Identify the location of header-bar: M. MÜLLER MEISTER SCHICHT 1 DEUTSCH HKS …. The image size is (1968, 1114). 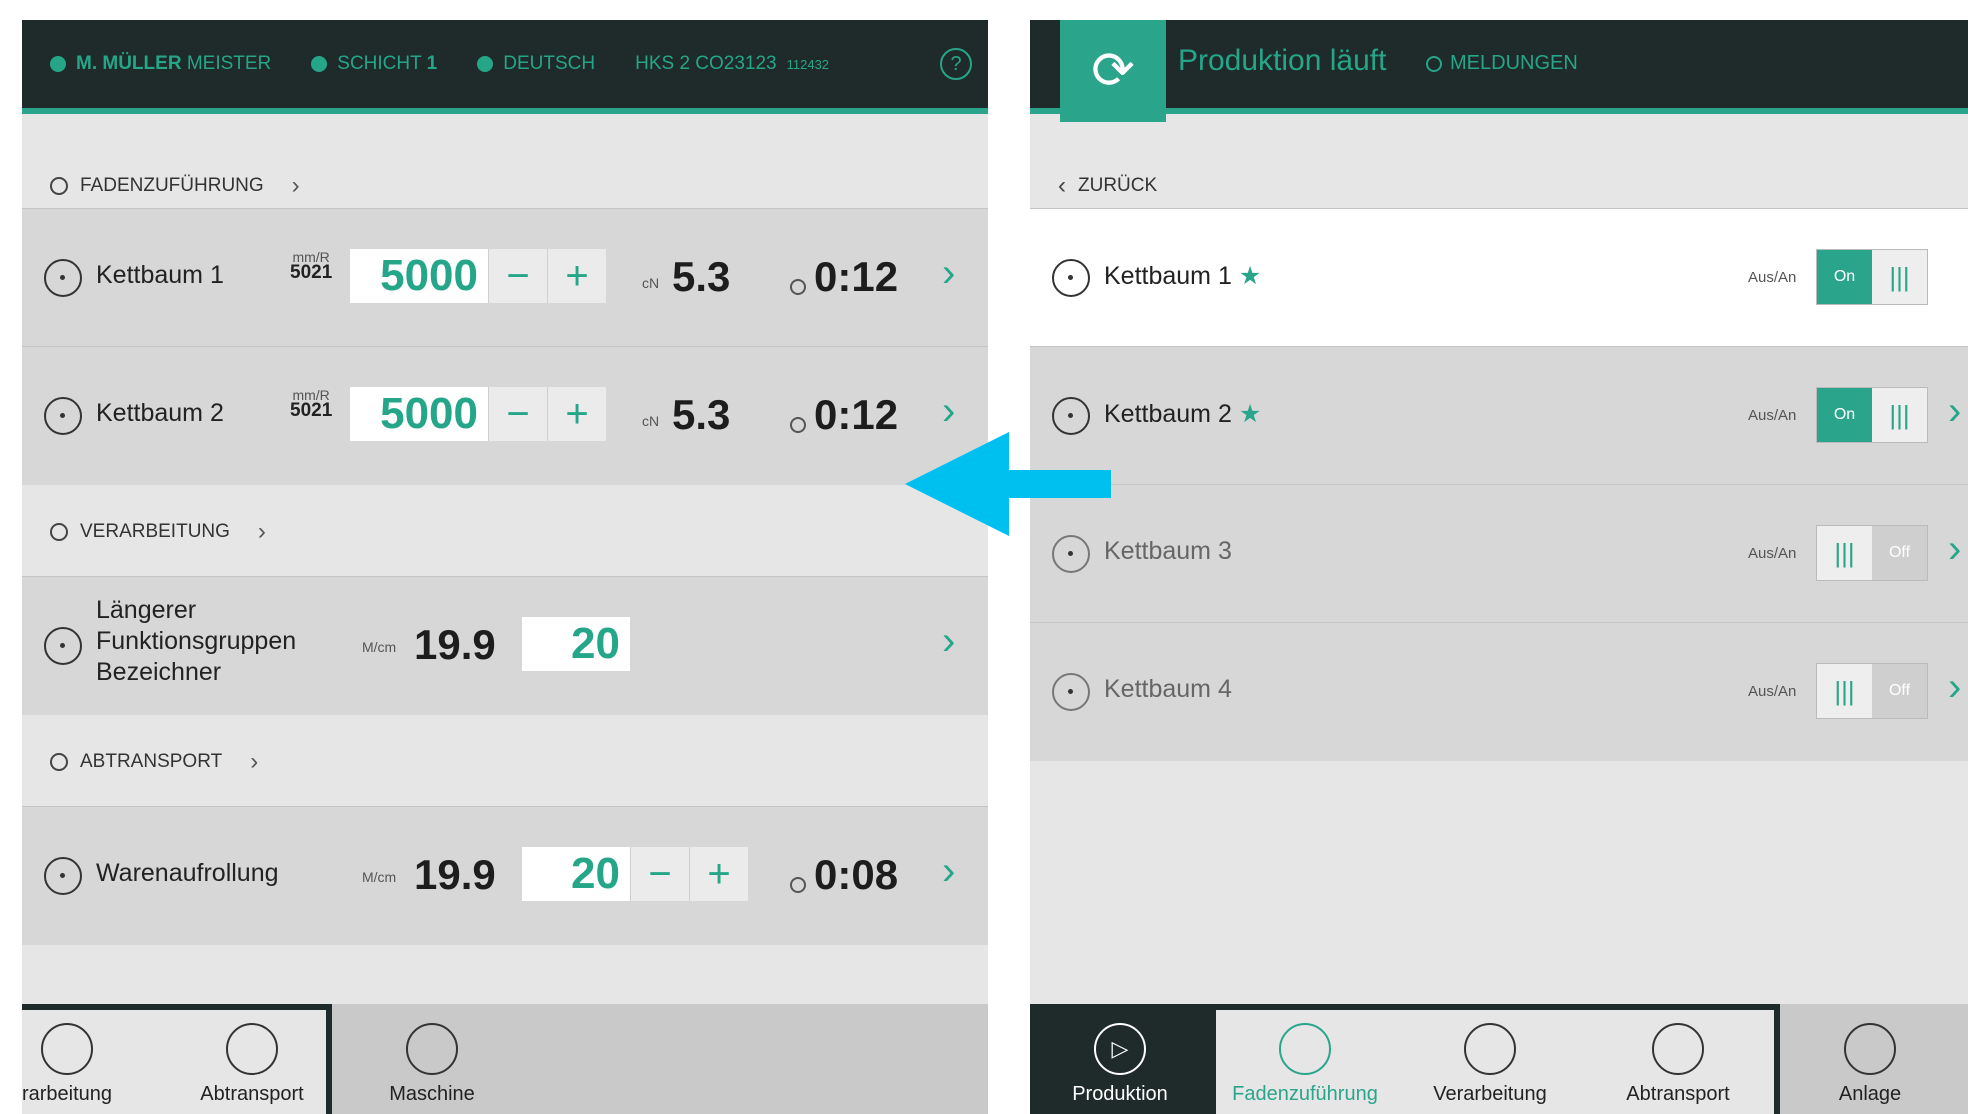
(505, 67).